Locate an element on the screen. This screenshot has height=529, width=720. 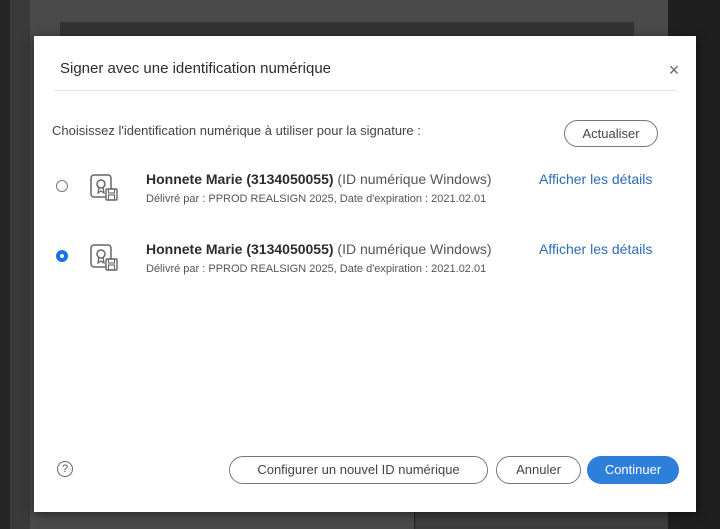
help-icon: ? is located at coordinates (65, 469).